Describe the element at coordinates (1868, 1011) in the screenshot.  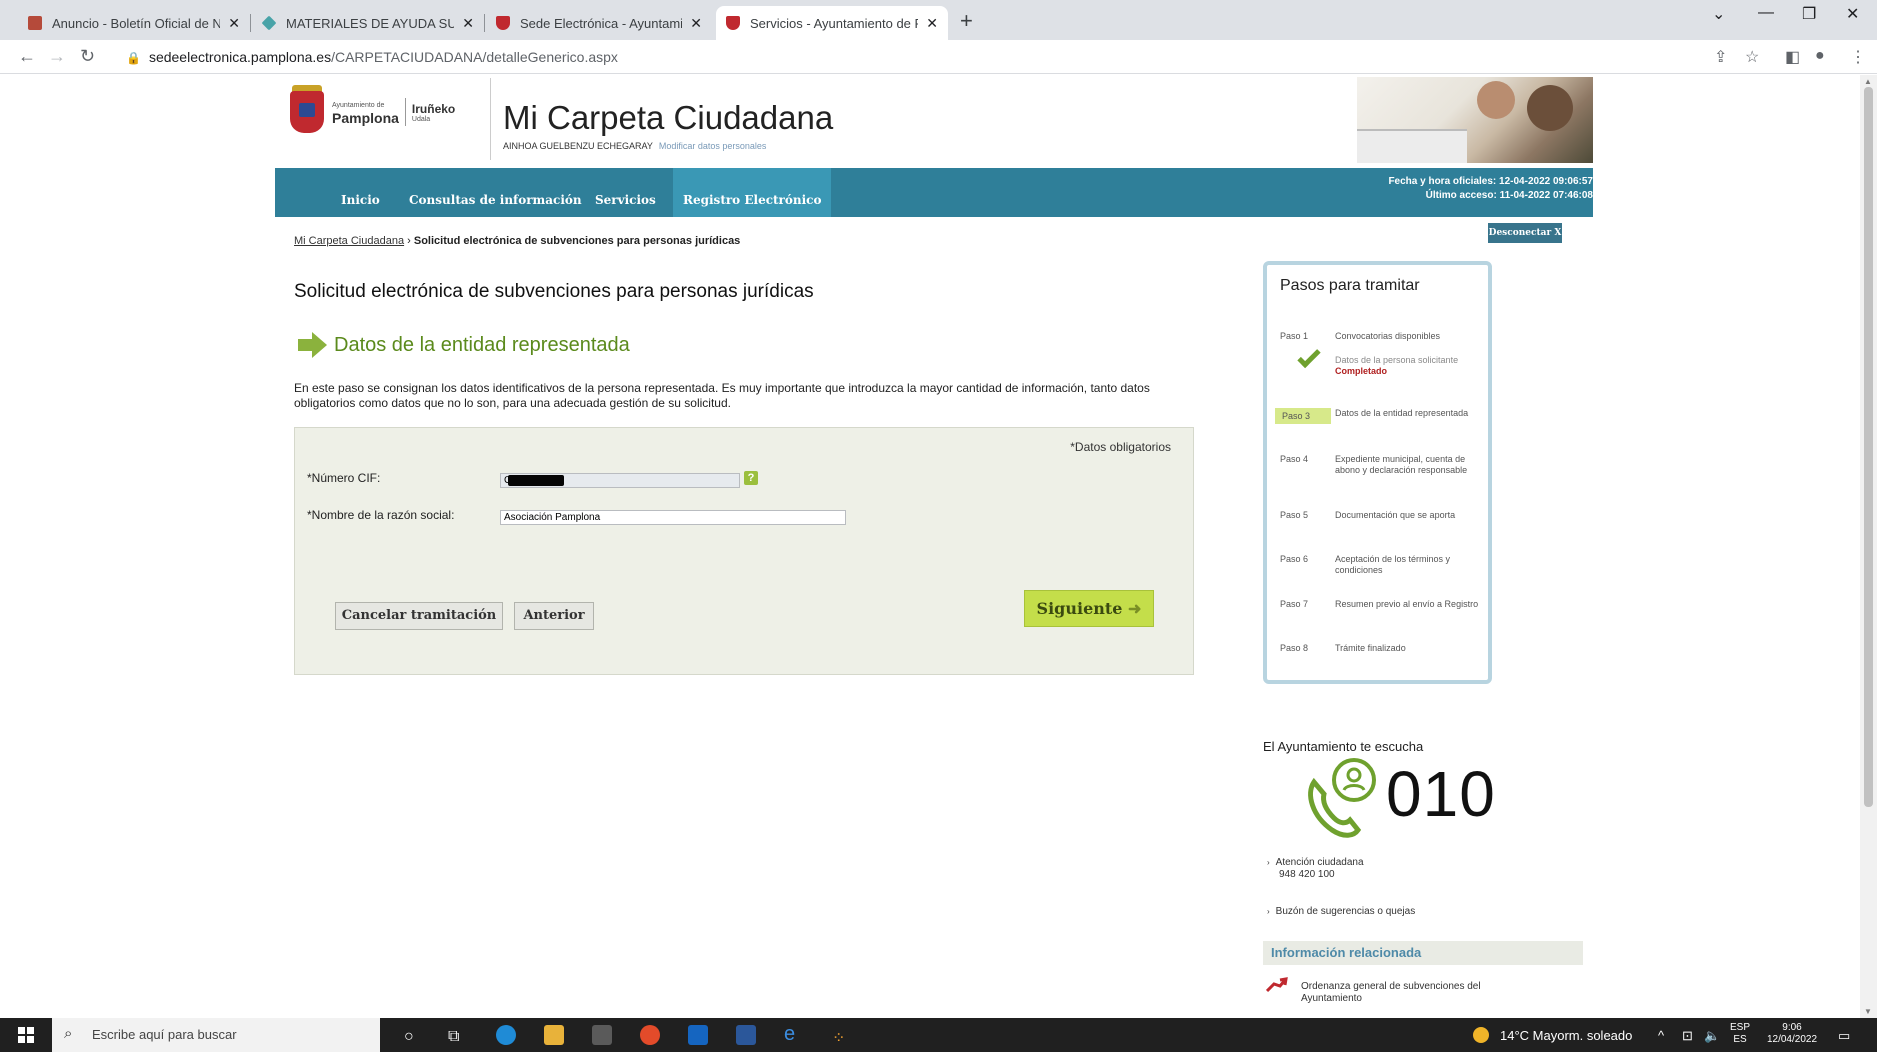
I see `scroll-down-icon: ▼` at that location.